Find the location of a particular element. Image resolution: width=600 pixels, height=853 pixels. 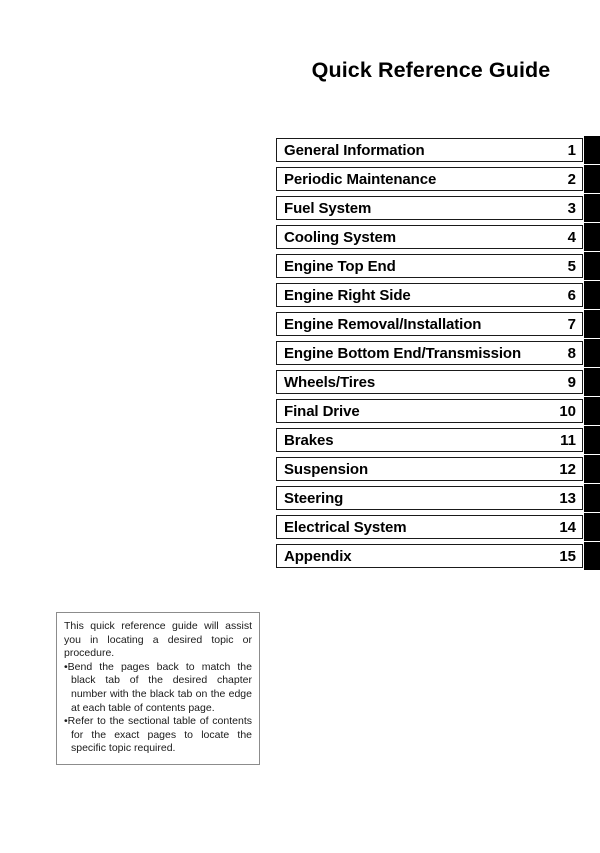

chapter-number: 13 is located at coordinates (567, 498).